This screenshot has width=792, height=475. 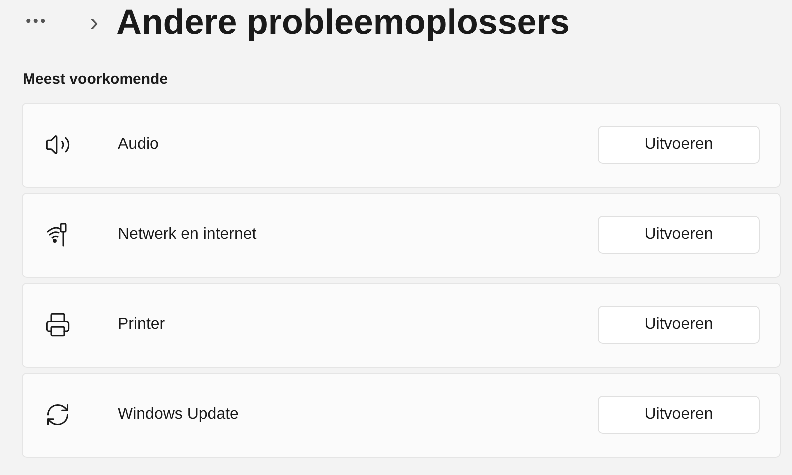 What do you see at coordinates (58, 325) in the screenshot?
I see `printer-icon` at bounding box center [58, 325].